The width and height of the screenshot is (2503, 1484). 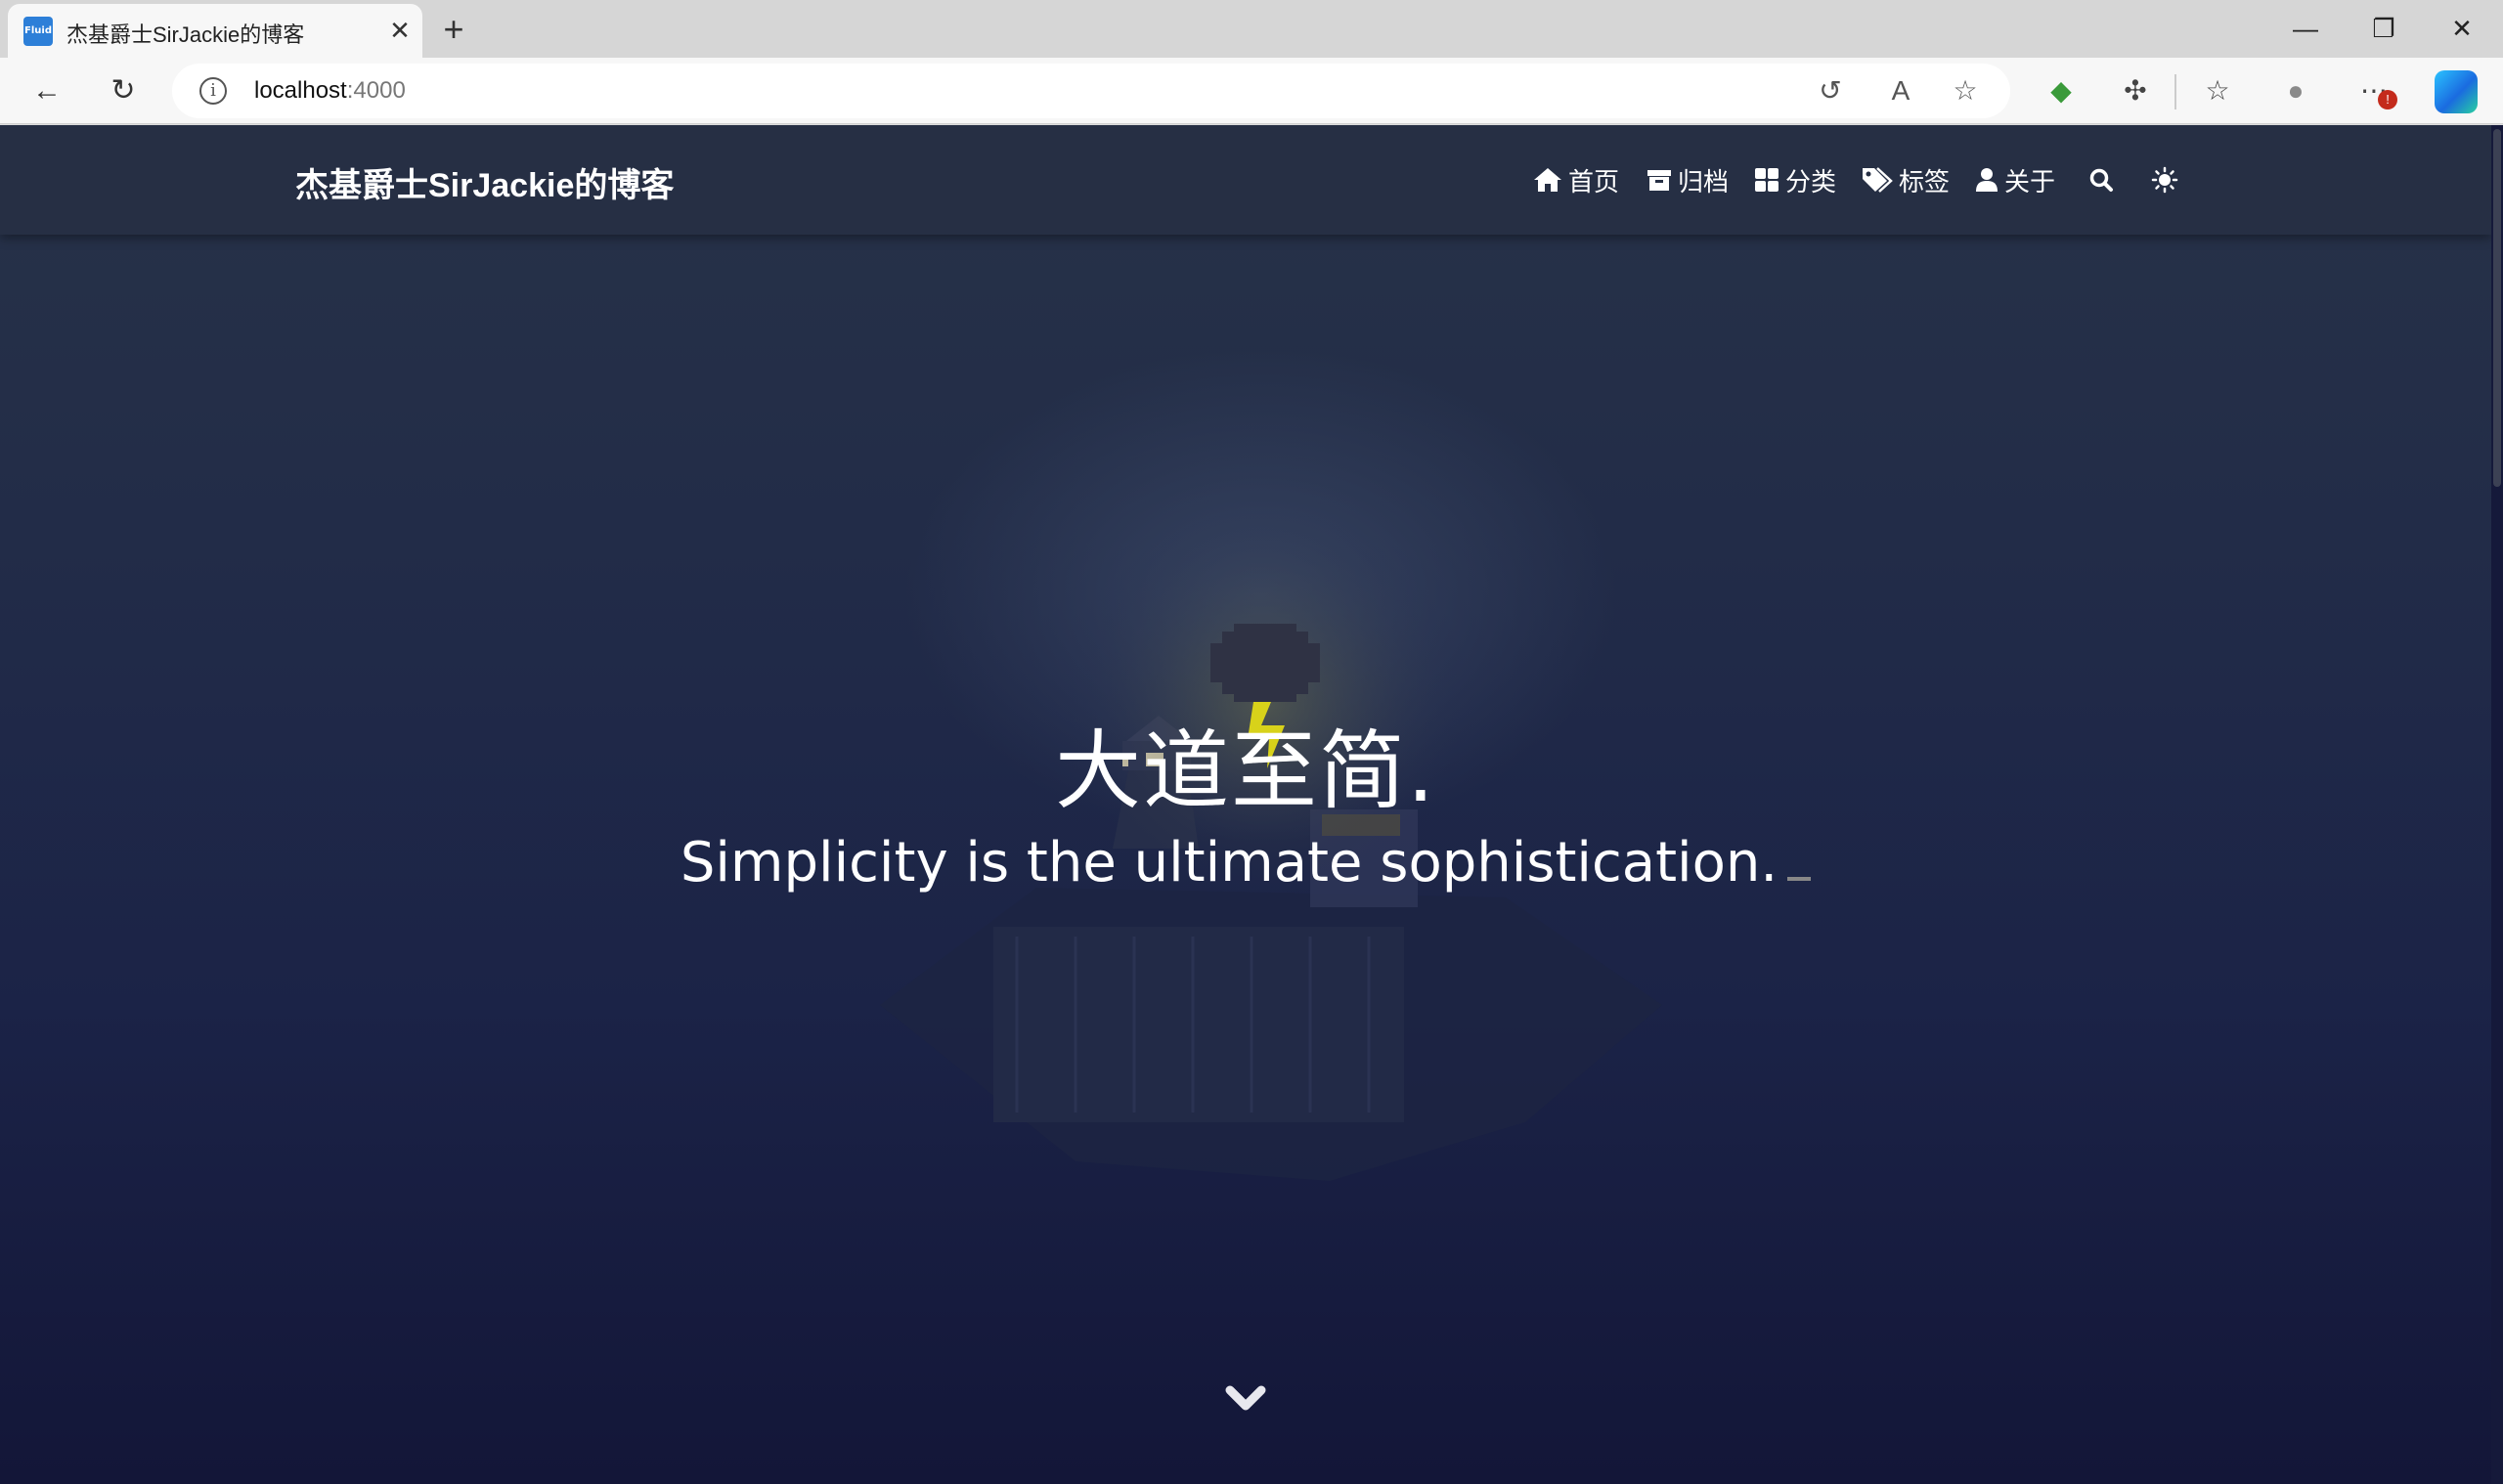 I want to click on category-icon, so click(x=1766, y=180).